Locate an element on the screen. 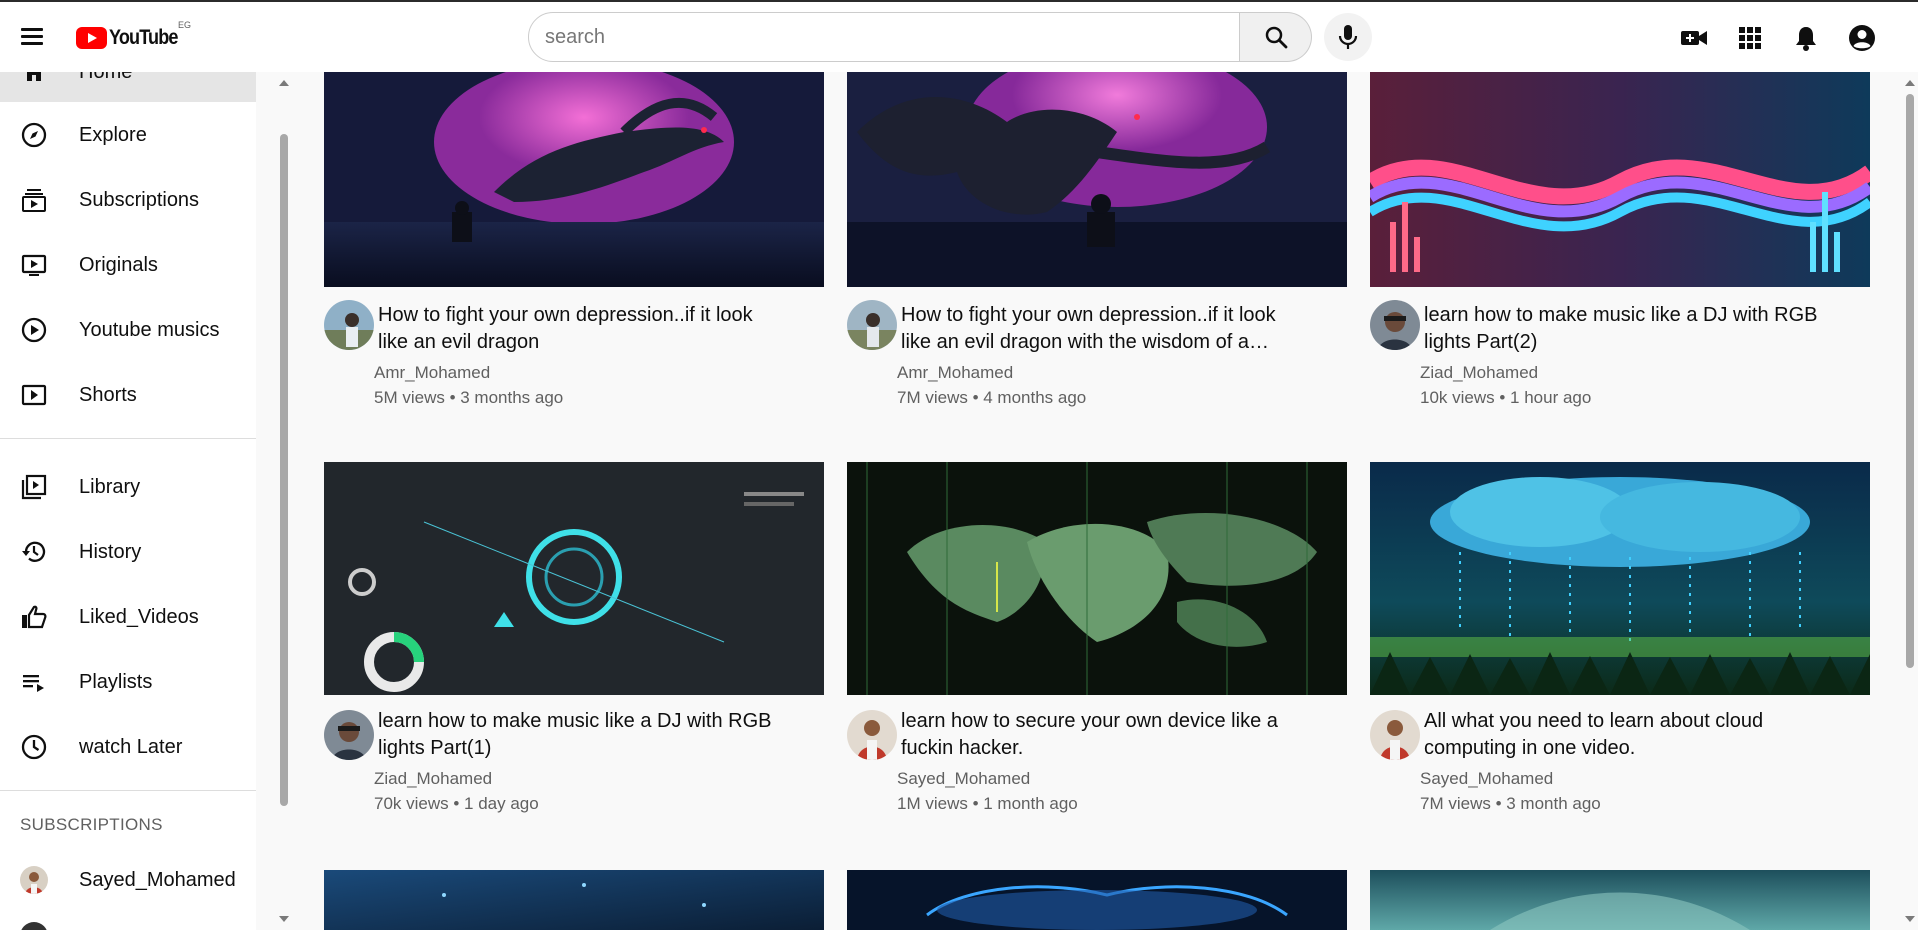 Image resolution: width=1918 pixels, height=930 pixels. sidebar-item-explore: Explore is located at coordinates (128, 135).